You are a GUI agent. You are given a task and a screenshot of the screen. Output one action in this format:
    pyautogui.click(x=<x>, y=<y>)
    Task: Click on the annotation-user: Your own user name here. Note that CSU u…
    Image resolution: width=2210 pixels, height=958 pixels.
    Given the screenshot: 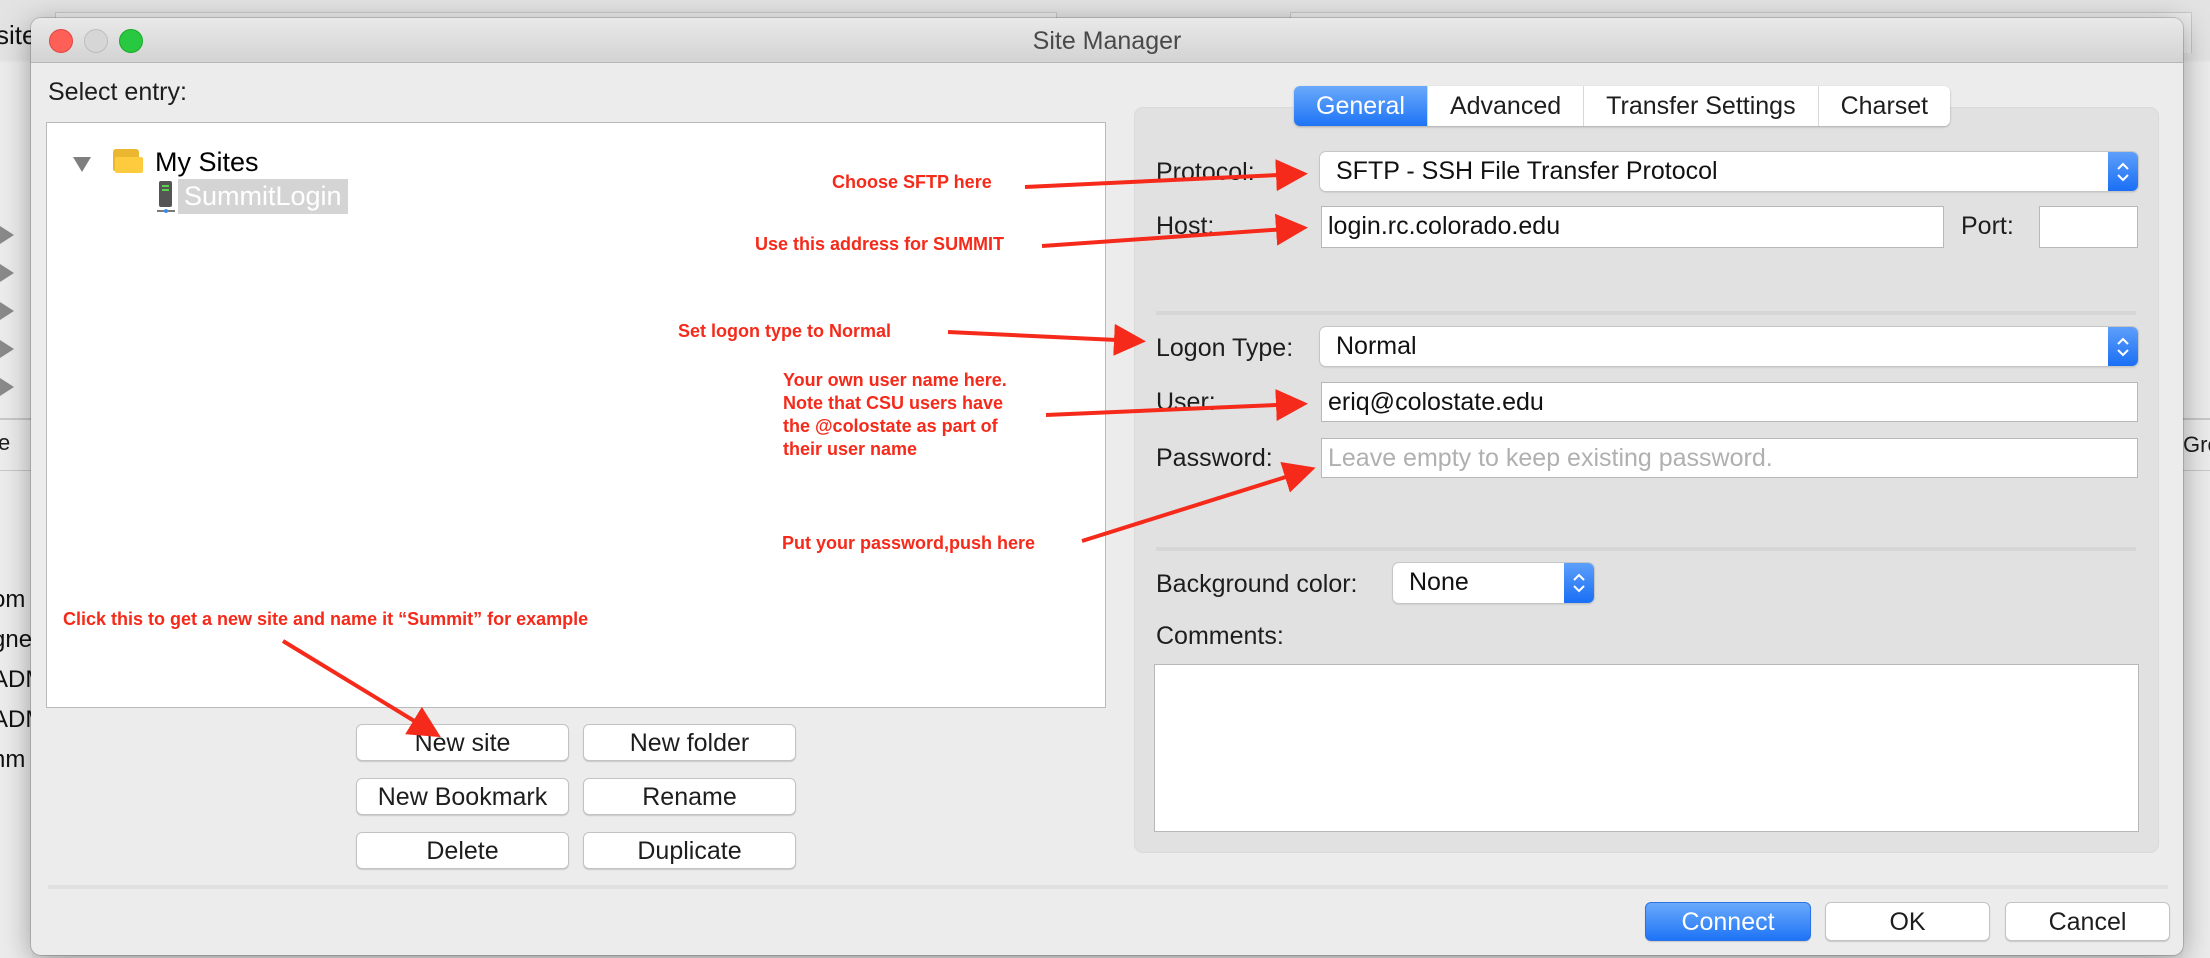 What is the action you would take?
    pyautogui.click(x=895, y=415)
    